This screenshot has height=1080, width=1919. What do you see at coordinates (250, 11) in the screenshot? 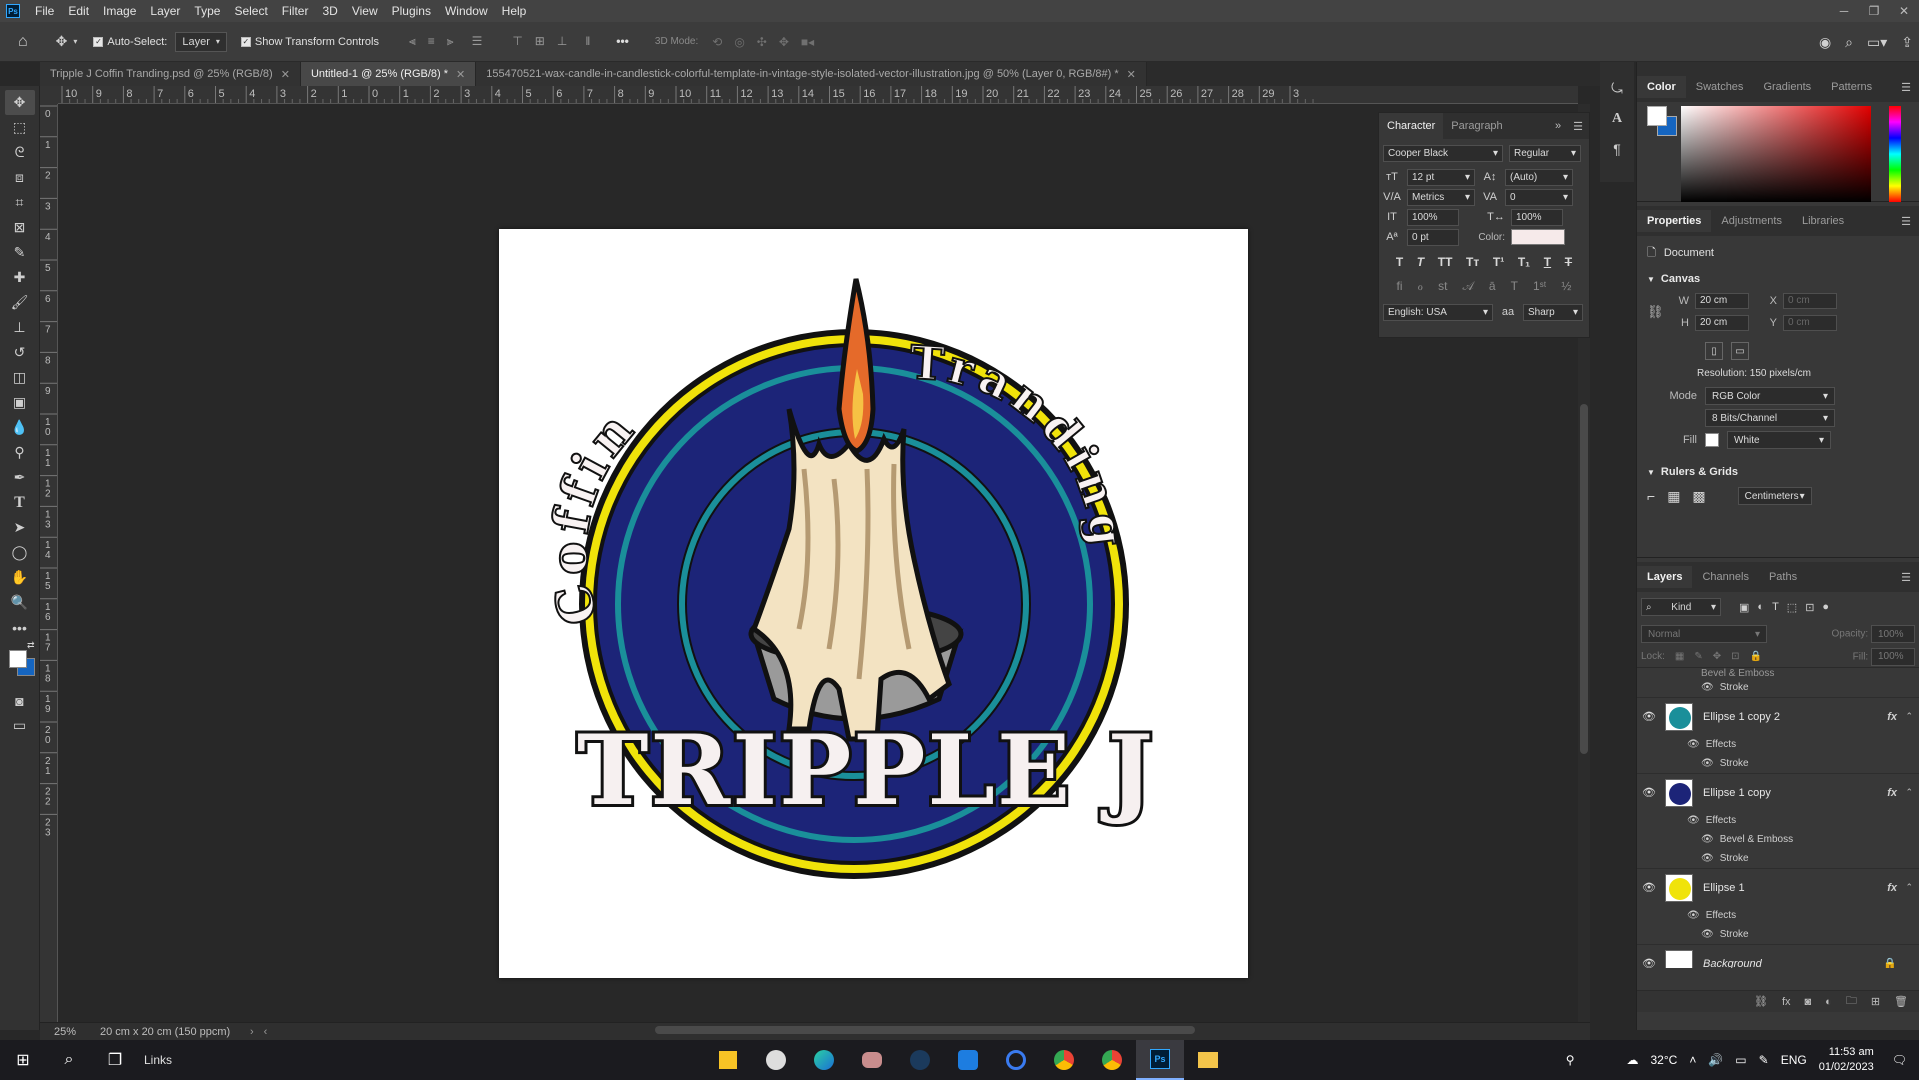
I see `menu-select: Select` at bounding box center [250, 11].